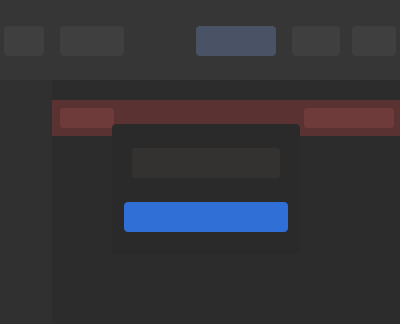 This screenshot has height=324, width=400. What do you see at coordinates (87, 118) in the screenshot?
I see `alert-icon` at bounding box center [87, 118].